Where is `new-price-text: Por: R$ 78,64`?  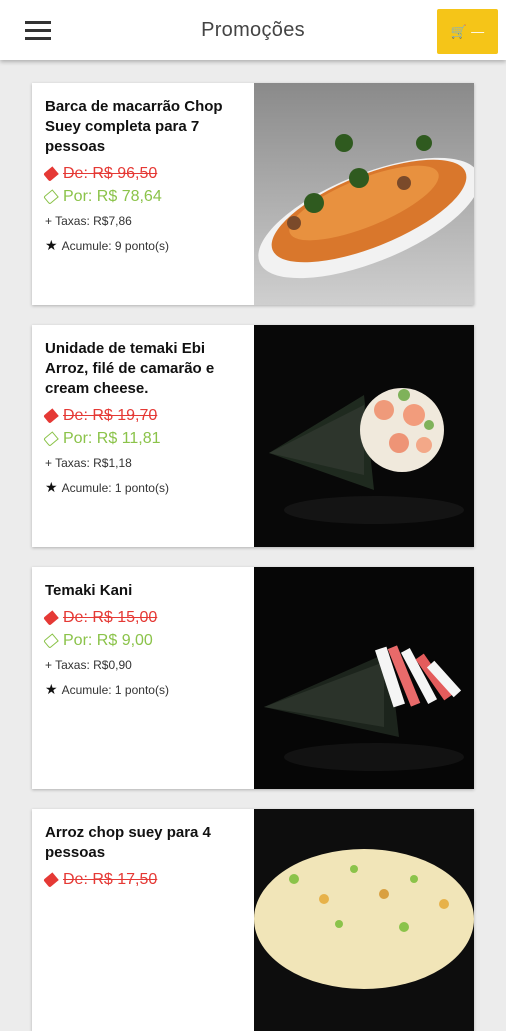 new-price-text: Por: R$ 78,64 is located at coordinates (112, 196).